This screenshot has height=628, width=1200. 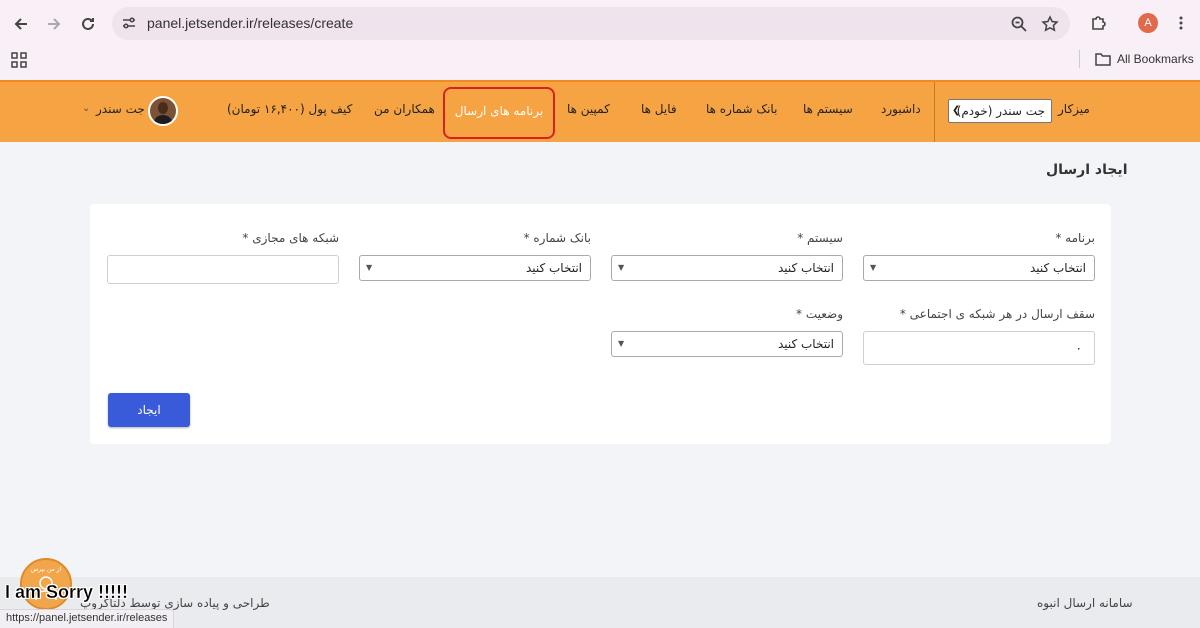 I want to click on site-settings-icon, so click(x=129, y=23).